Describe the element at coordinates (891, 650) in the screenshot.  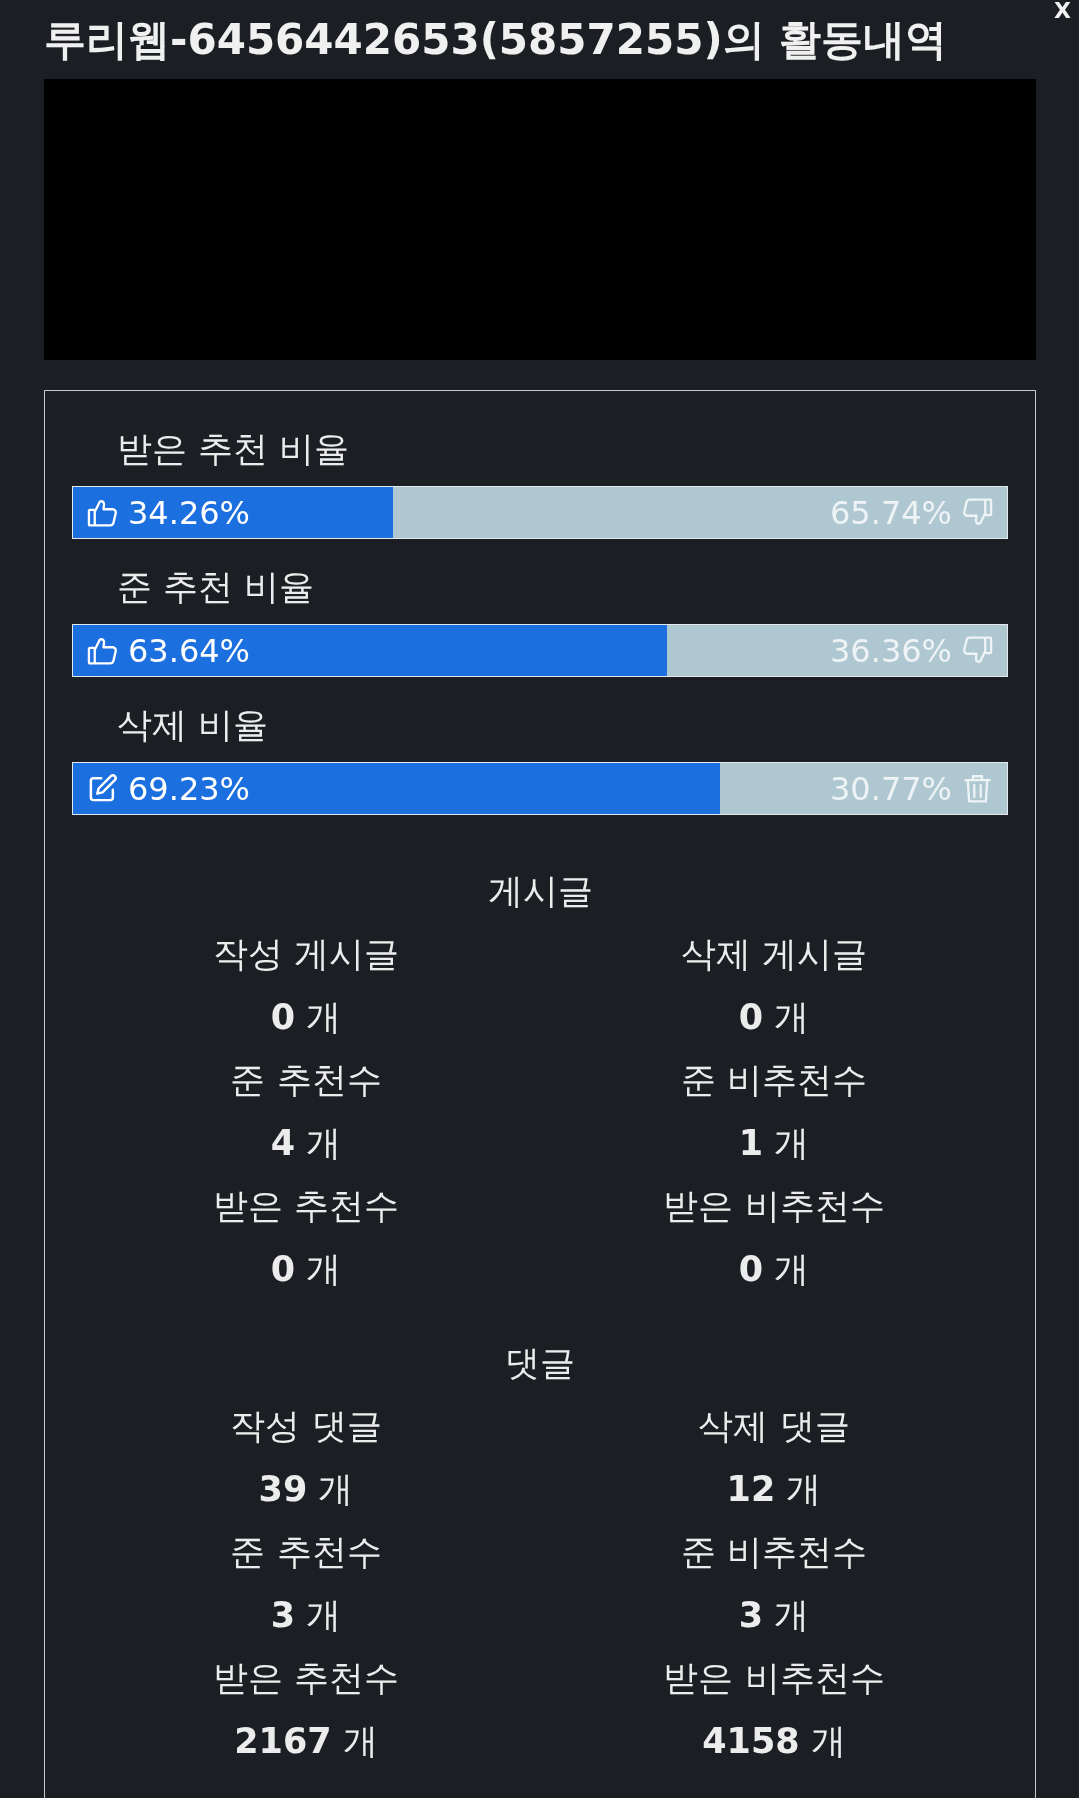
I see `ratio-value: 36.36%` at that location.